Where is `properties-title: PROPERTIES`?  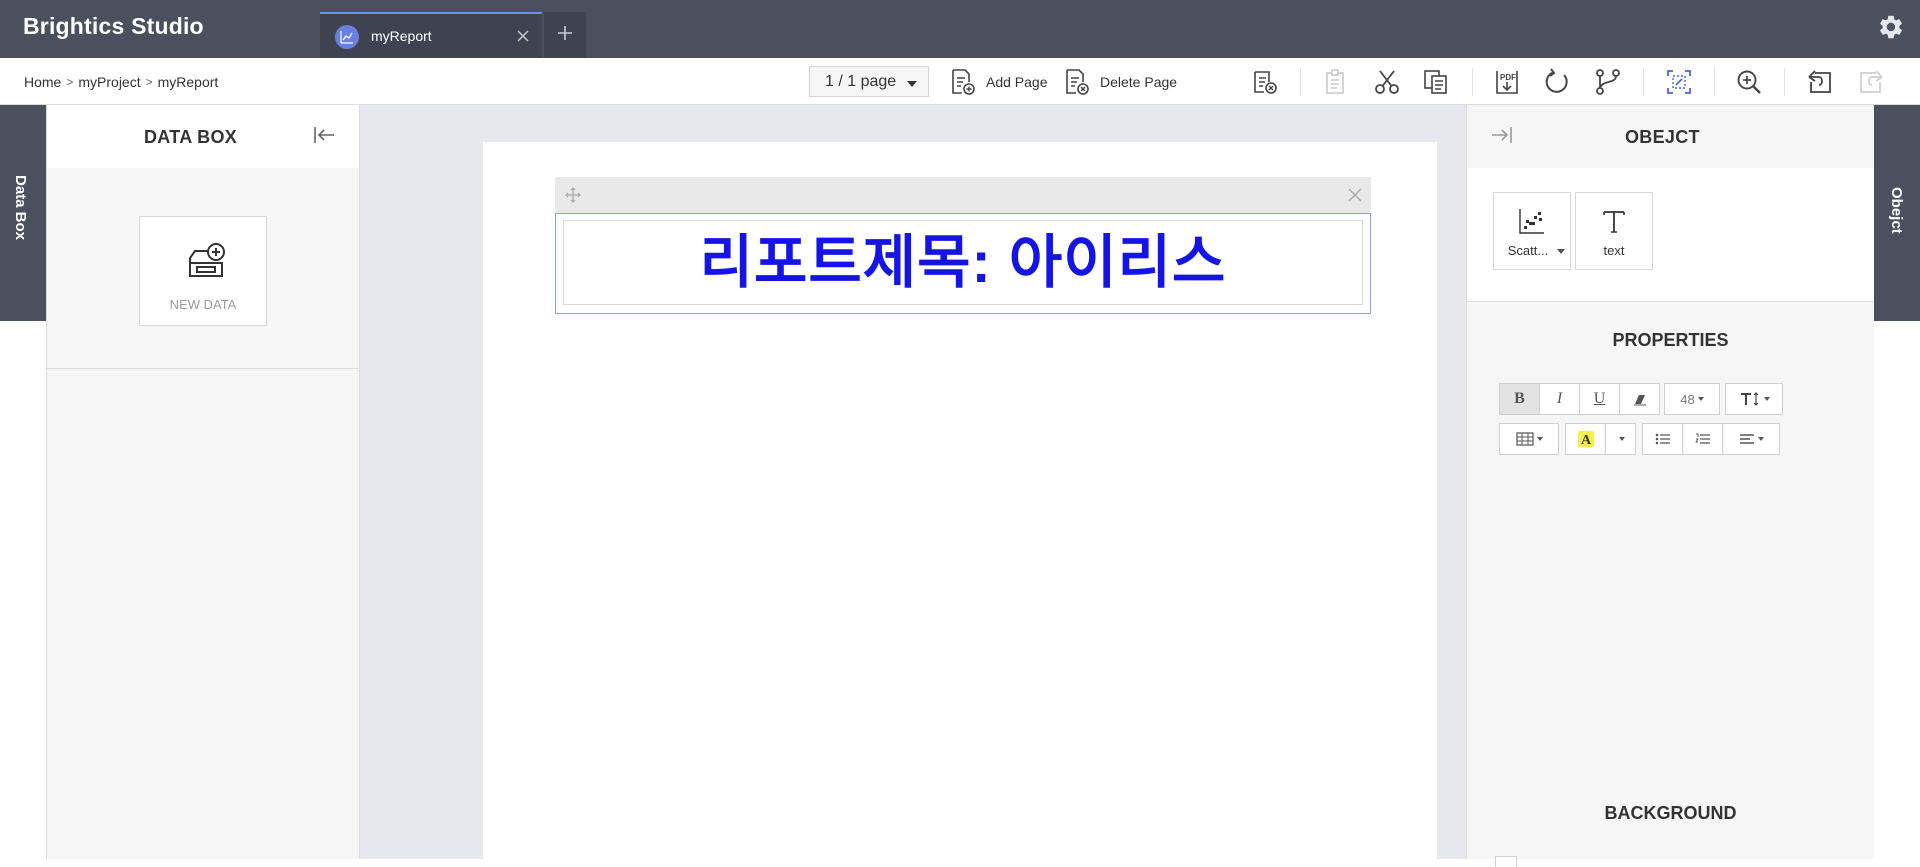 properties-title: PROPERTIES is located at coordinates (1670, 340).